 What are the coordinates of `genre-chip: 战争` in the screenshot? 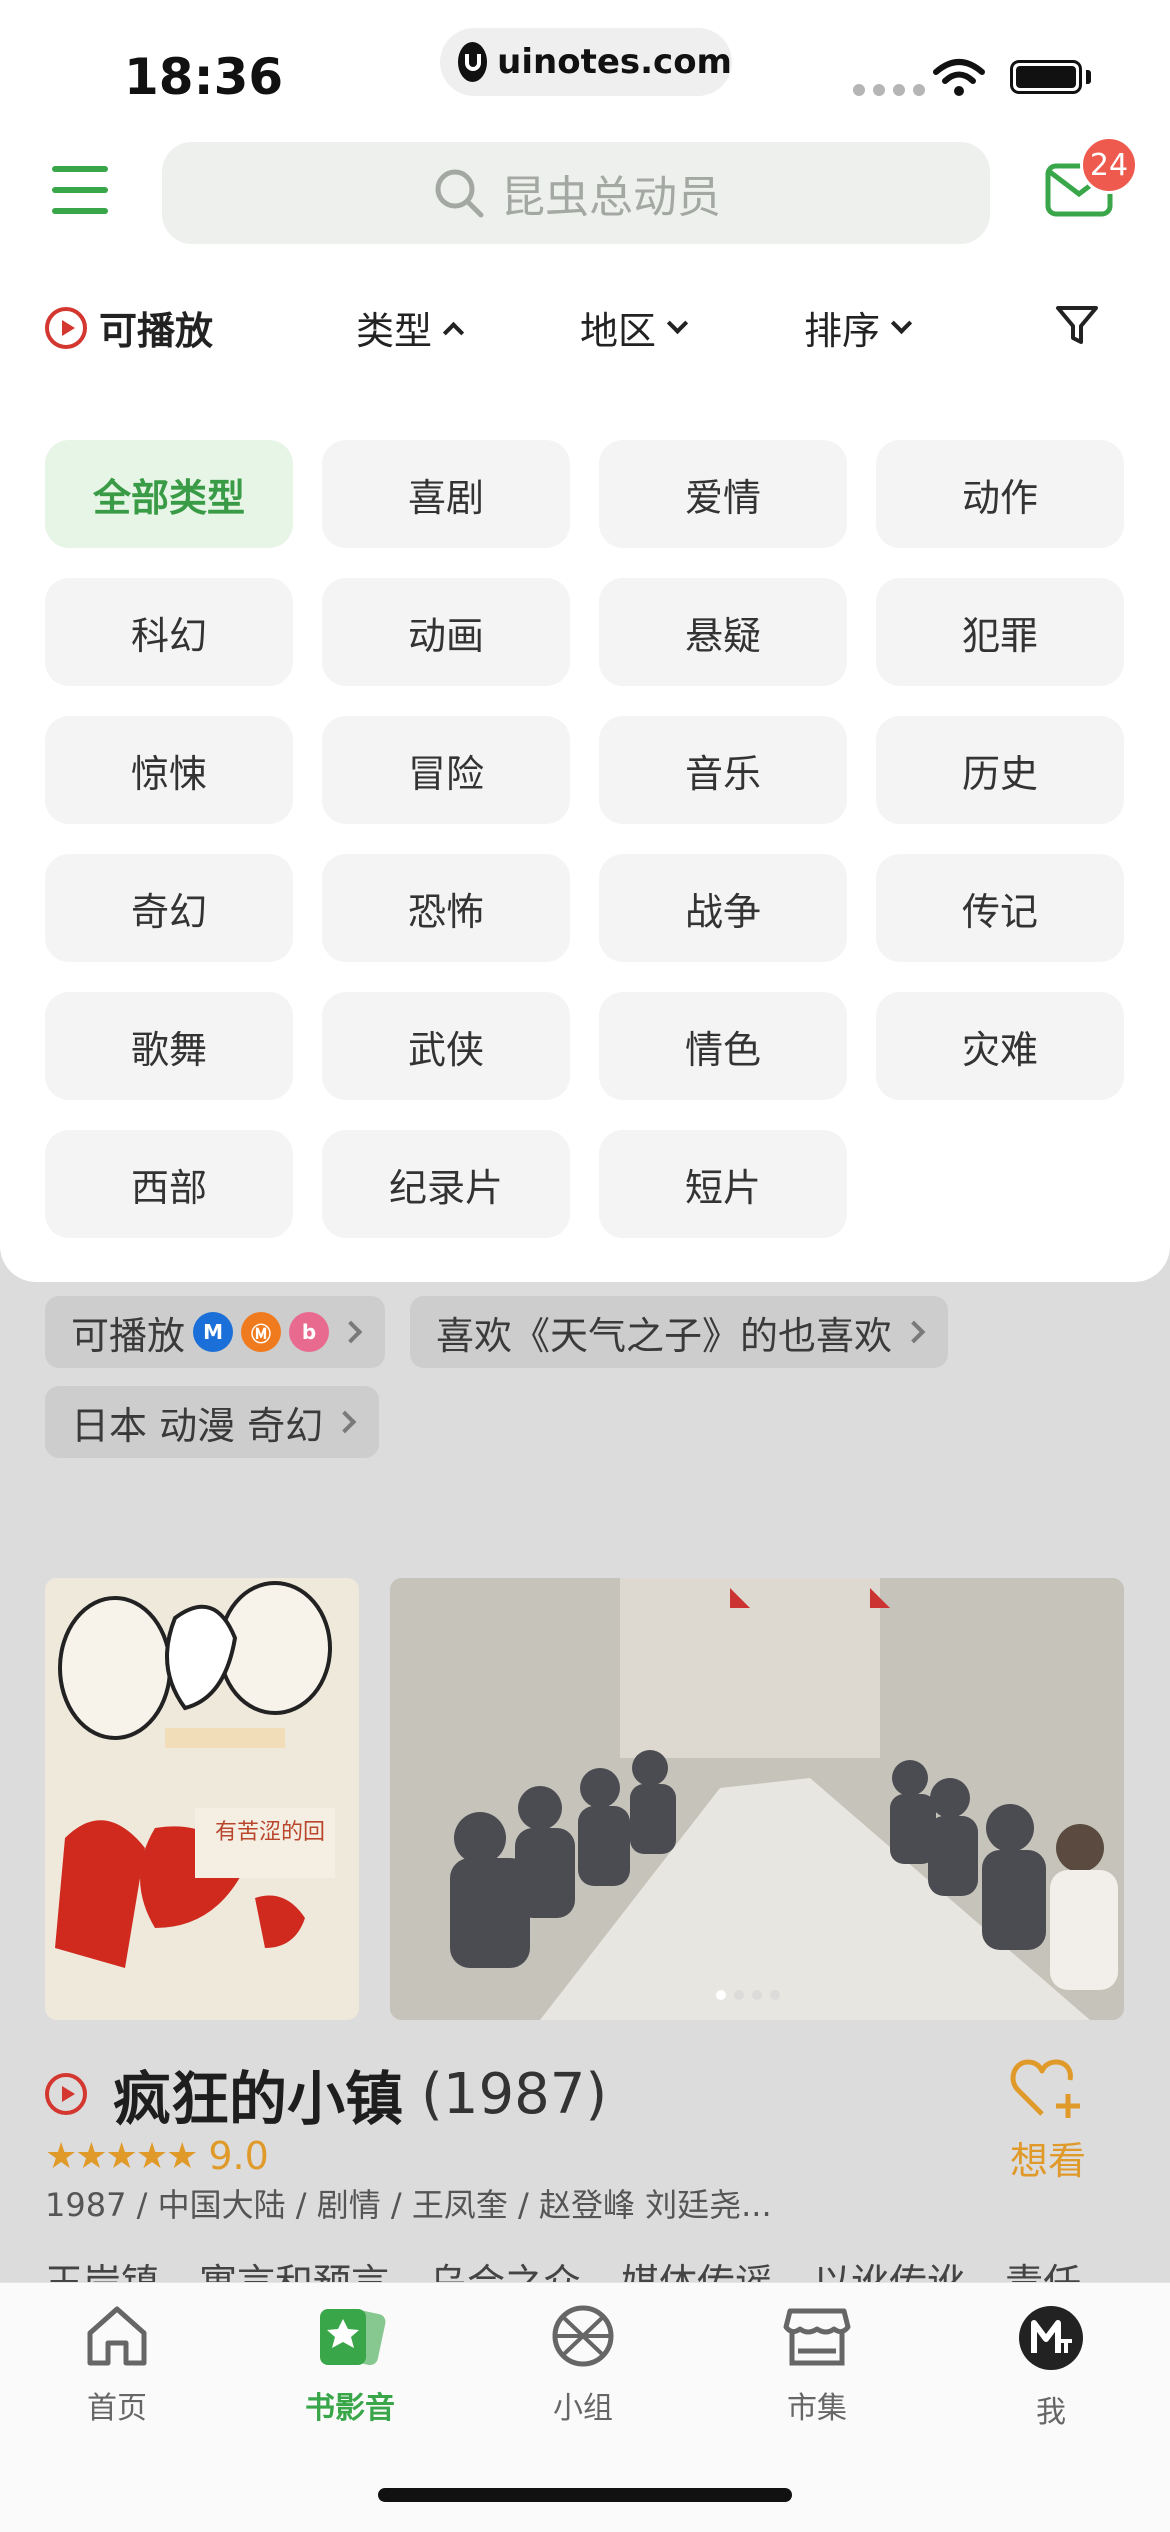 It's located at (723, 908).